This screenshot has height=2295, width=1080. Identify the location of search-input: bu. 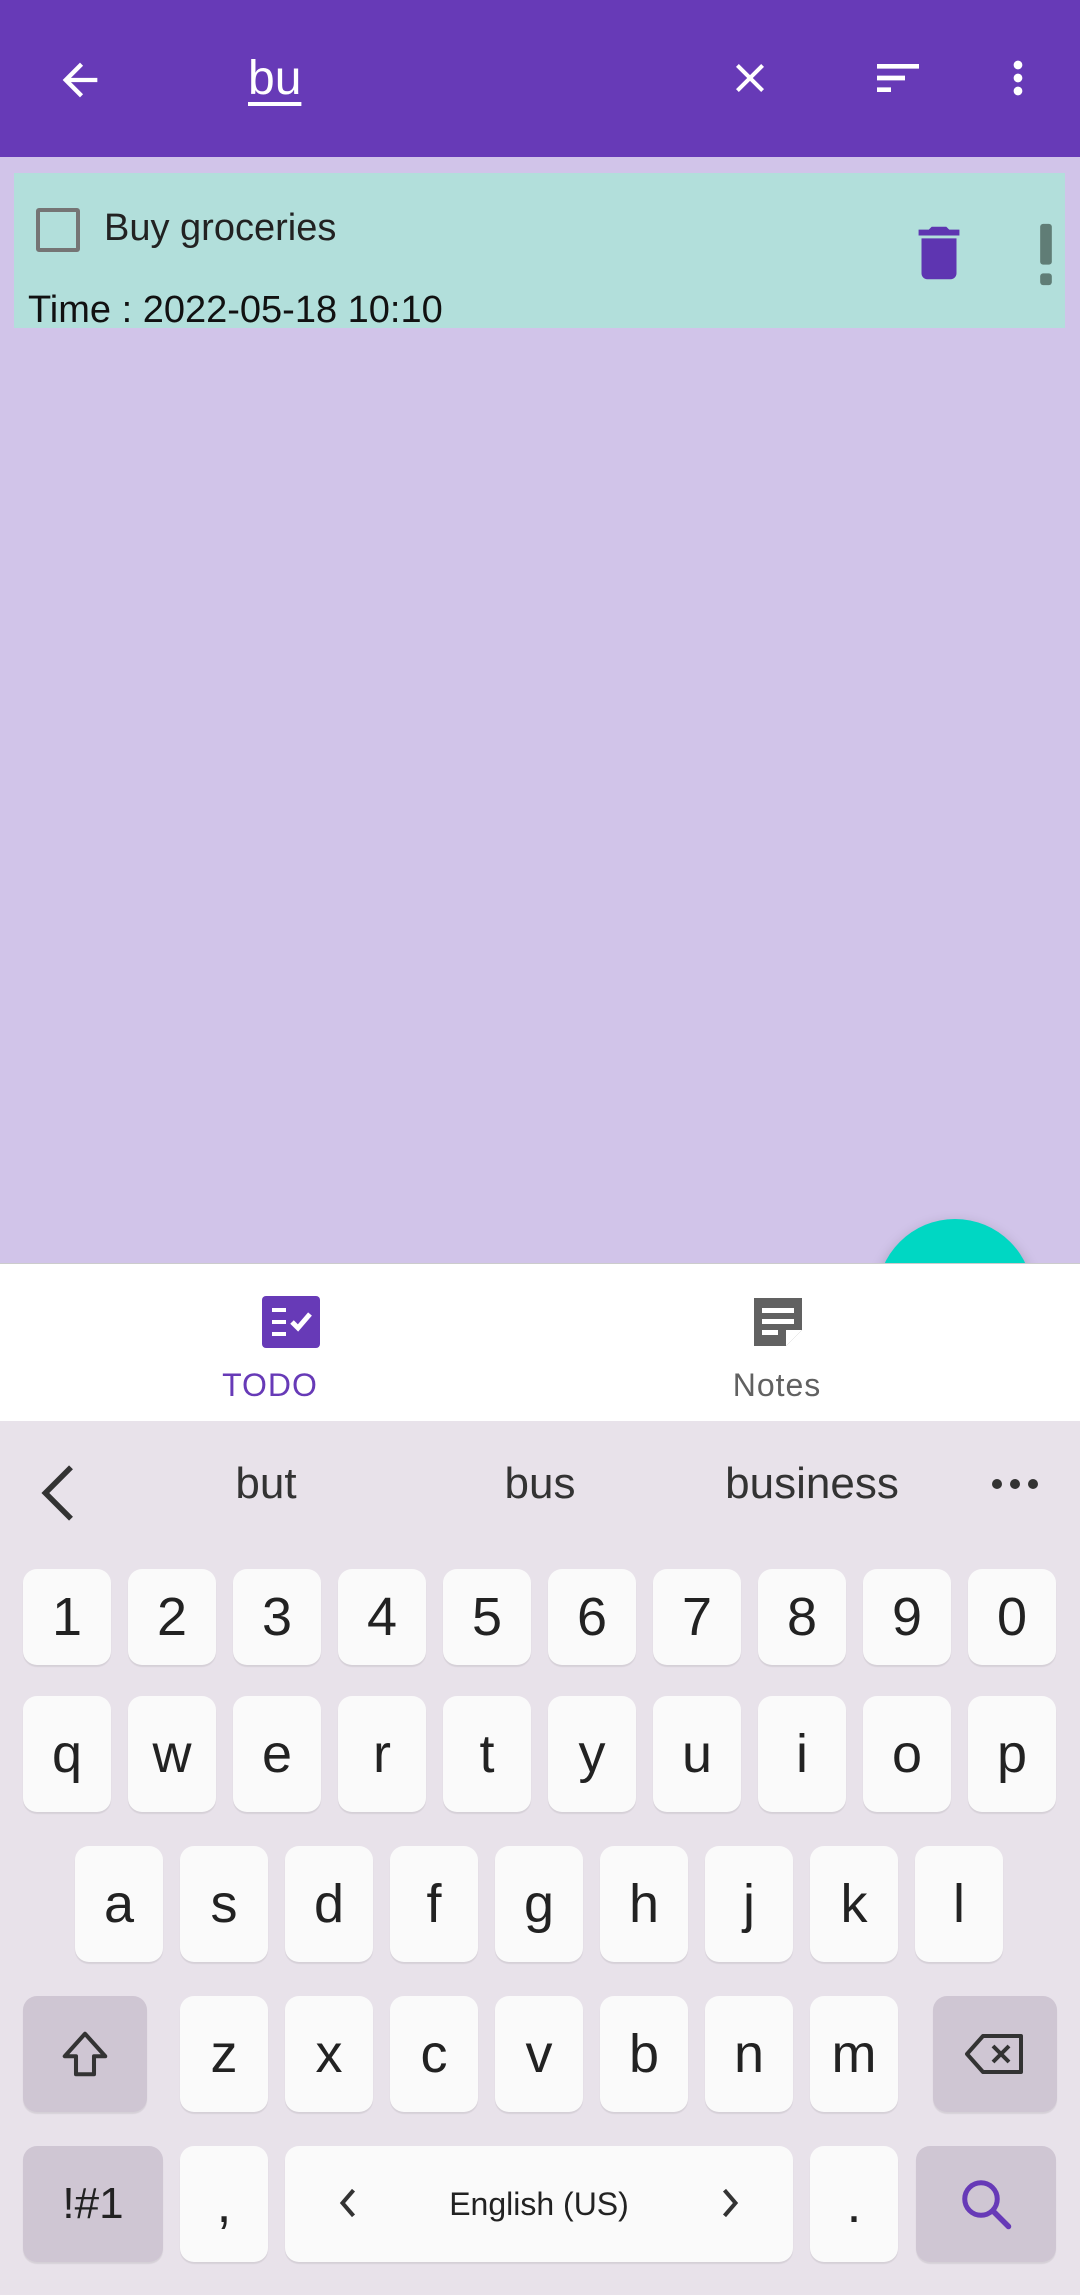
(274, 79).